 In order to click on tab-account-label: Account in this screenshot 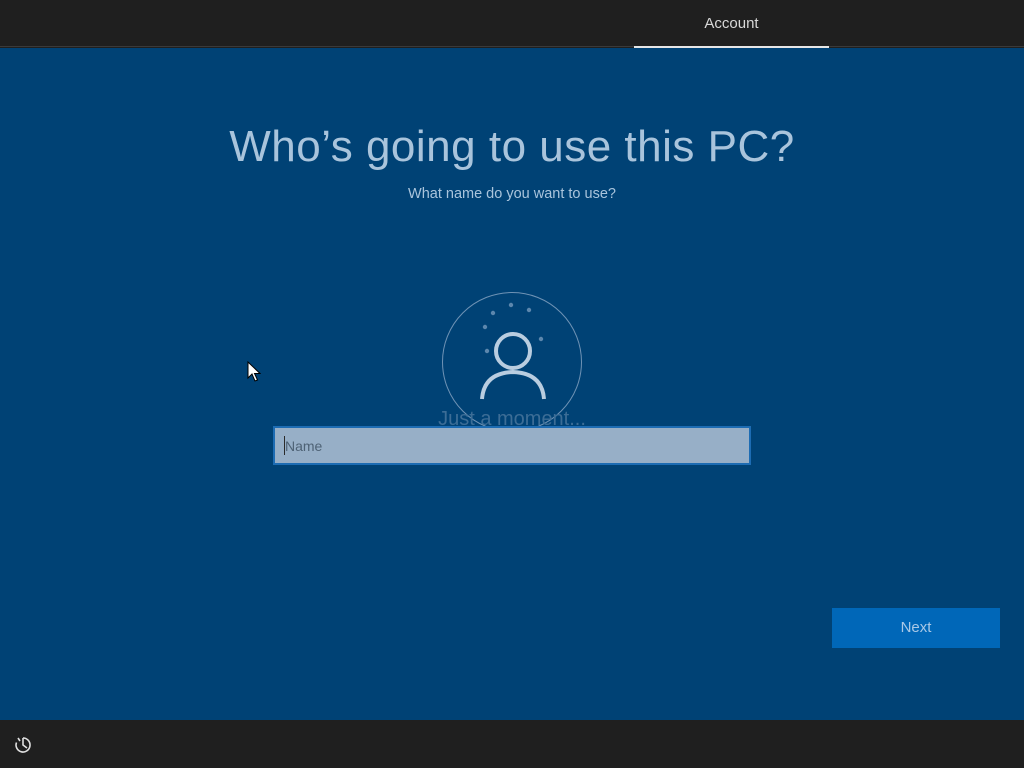, I will do `click(731, 23)`.